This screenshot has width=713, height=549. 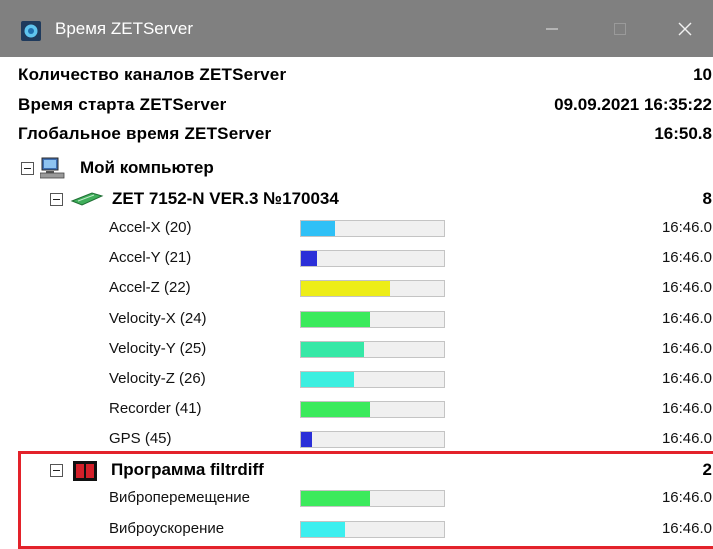 What do you see at coordinates (124, 28) in the screenshot?
I see `window-title: Время ZETServer` at bounding box center [124, 28].